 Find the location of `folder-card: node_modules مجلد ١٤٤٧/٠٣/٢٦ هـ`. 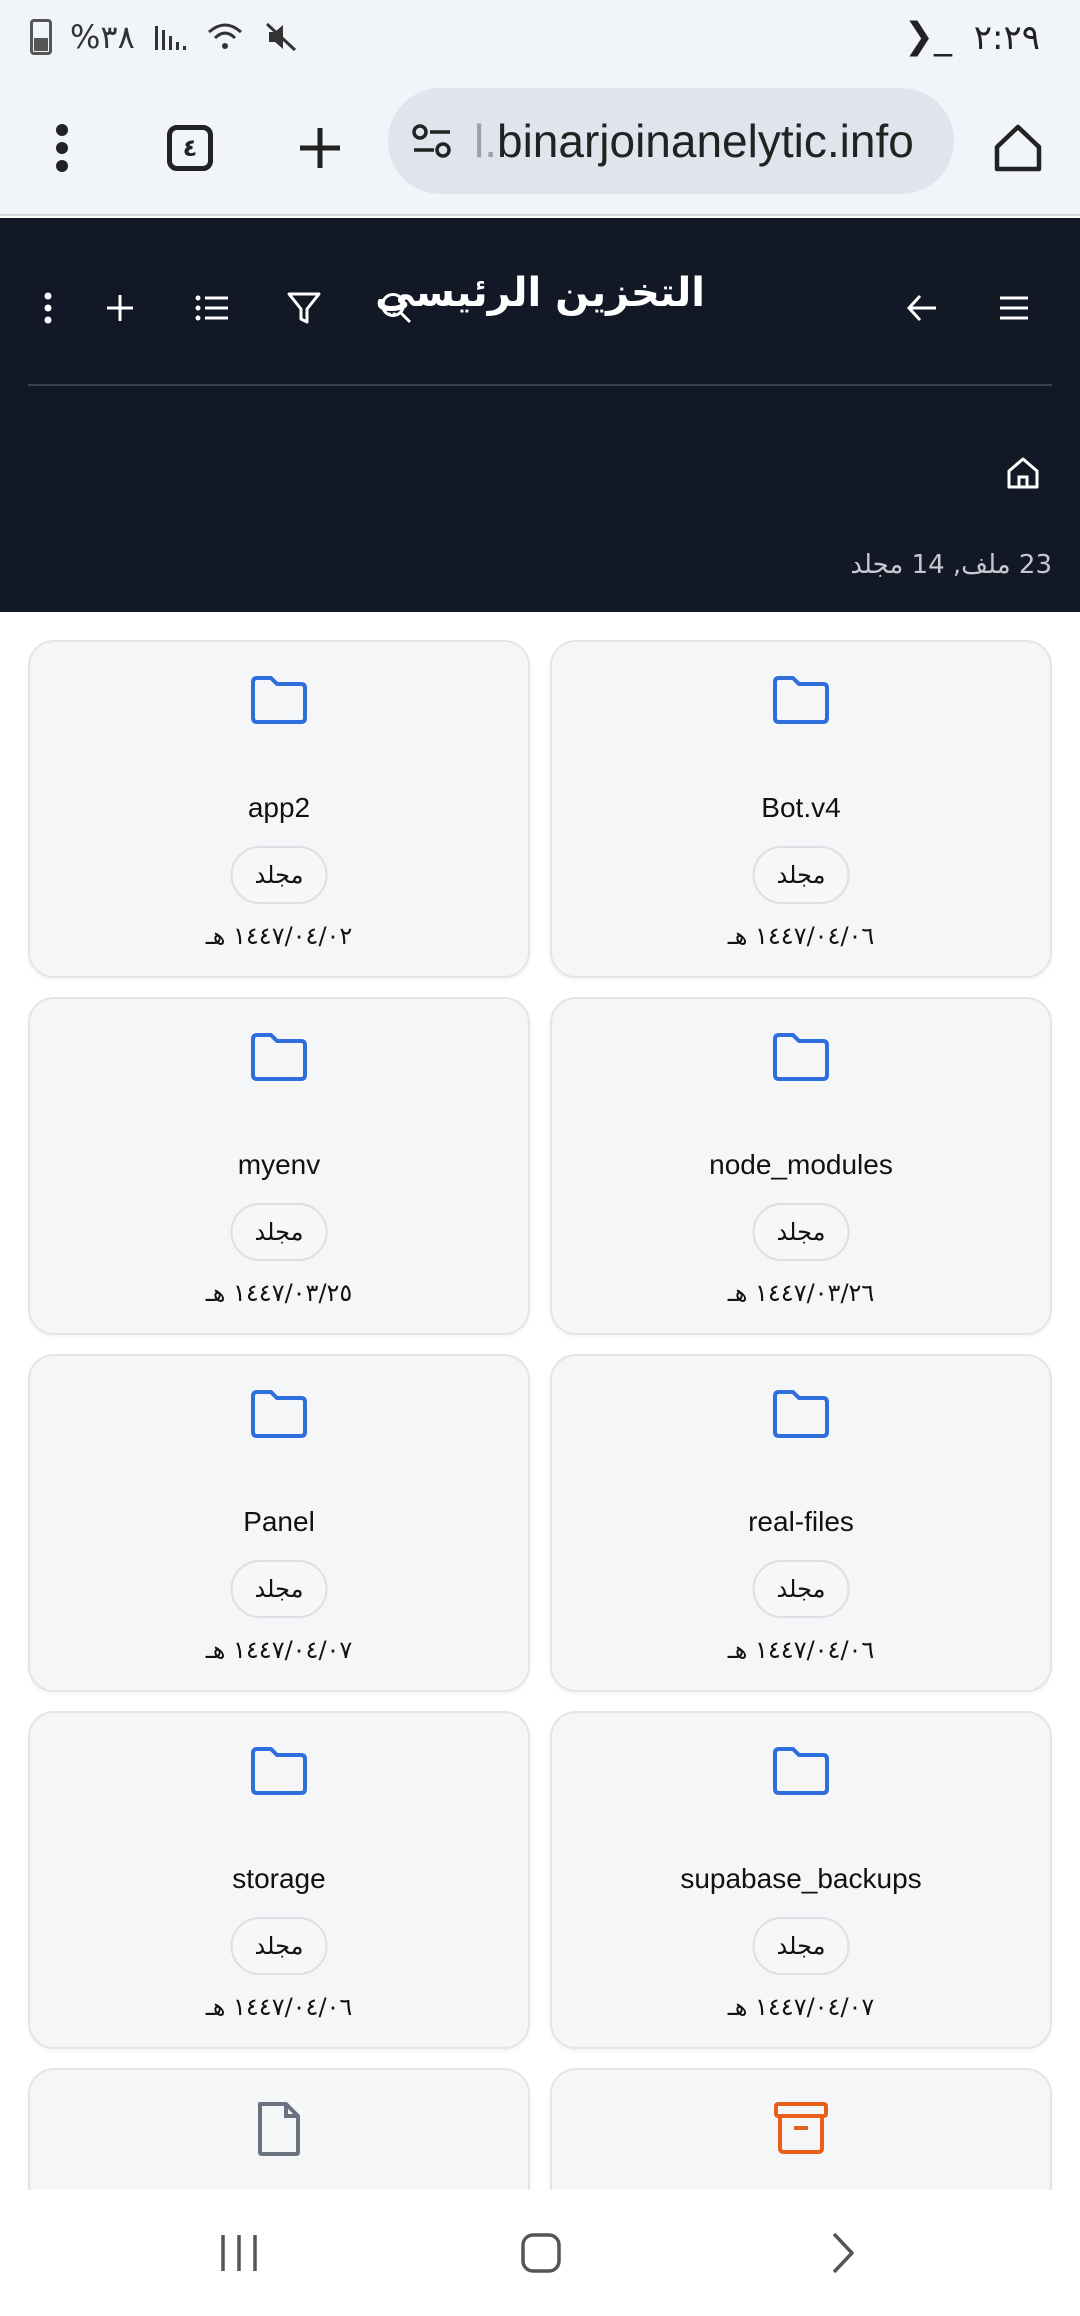

folder-card: node_modules مجلد ١٤٤٧/٠٣/٢٦ هـ is located at coordinates (801, 1166).